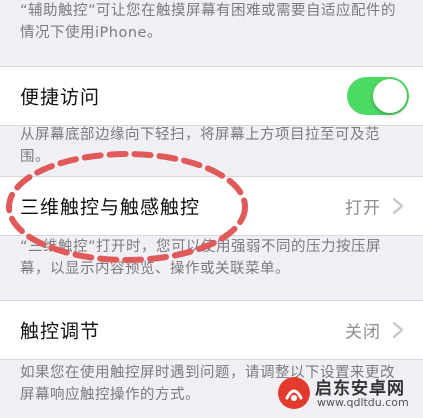 Image resolution: width=423 pixels, height=418 pixels. Describe the element at coordinates (363, 332) in the screenshot. I see `touch-accommodations-value: 关闭` at that location.